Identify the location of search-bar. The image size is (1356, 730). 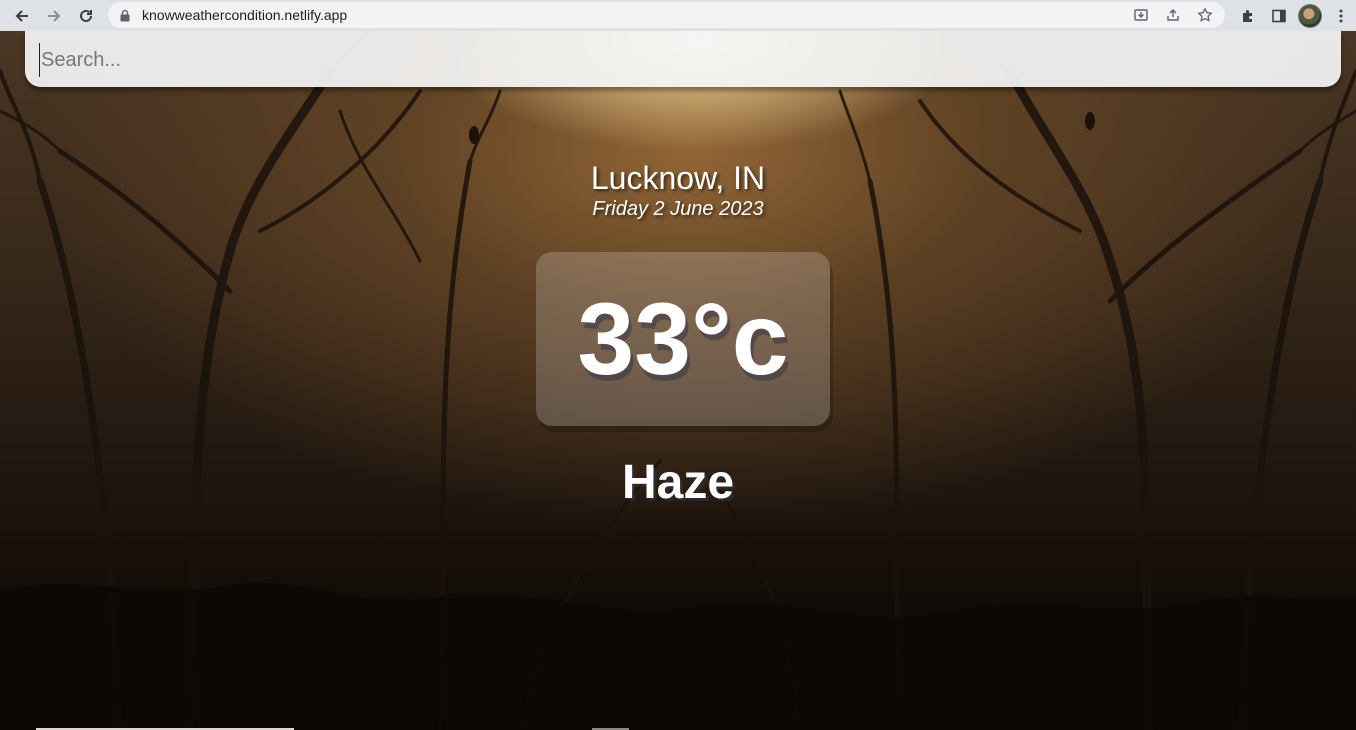
(683, 59).